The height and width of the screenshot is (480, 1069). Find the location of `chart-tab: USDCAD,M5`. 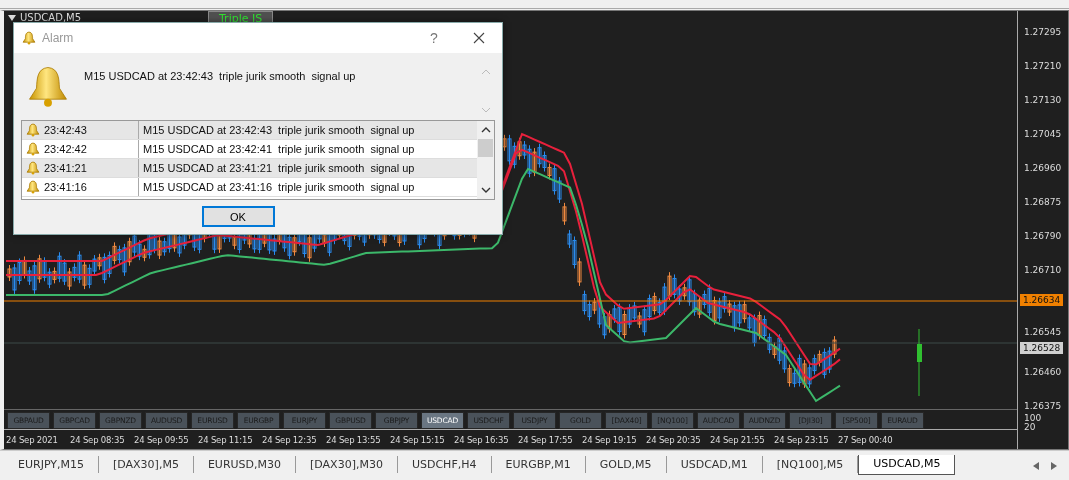

chart-tab: USDCAD,M5 is located at coordinates (907, 465).